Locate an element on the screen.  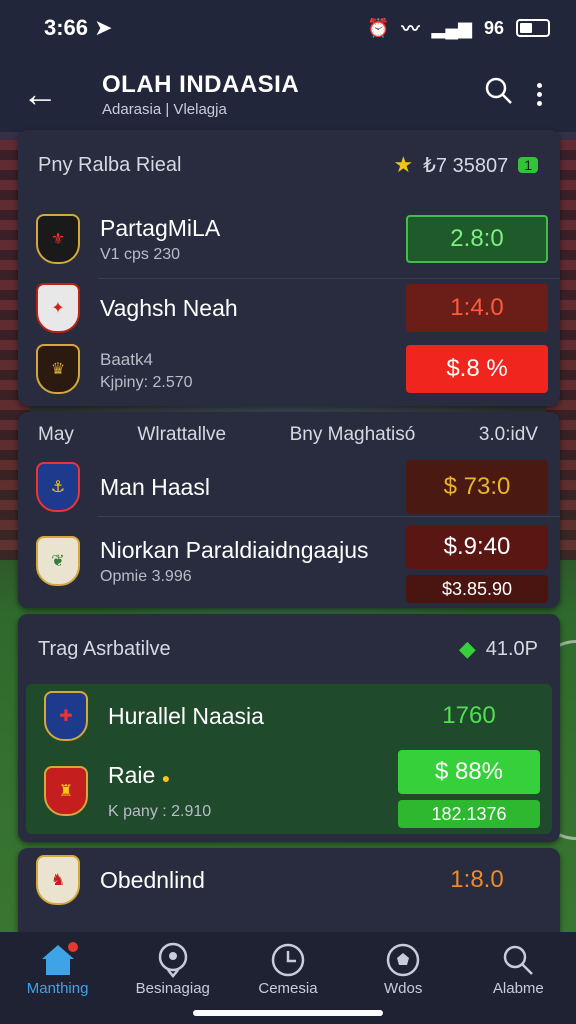
page-title: OLAH INDAASIA is located at coordinates (201, 84).